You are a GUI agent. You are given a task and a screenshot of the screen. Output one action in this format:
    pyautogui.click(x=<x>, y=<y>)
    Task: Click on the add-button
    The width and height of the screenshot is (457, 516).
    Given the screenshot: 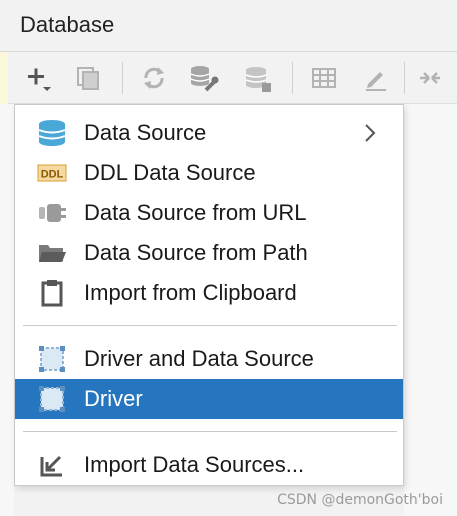 What is the action you would take?
    pyautogui.click(x=38, y=78)
    